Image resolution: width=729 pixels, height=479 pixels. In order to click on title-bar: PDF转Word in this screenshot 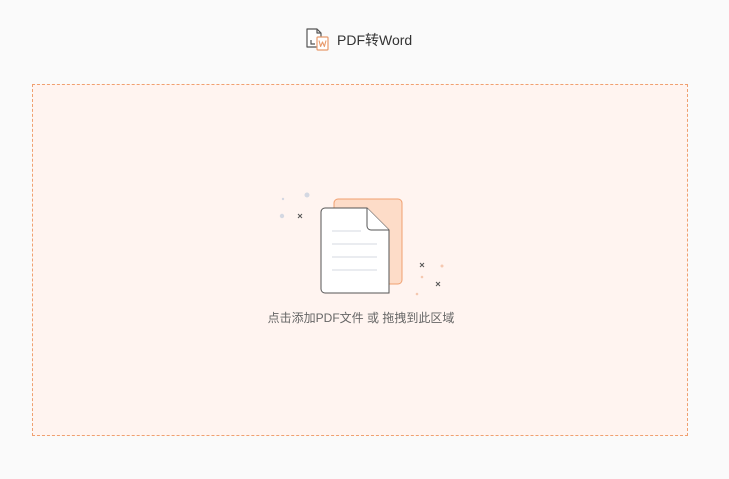, I will do `click(358, 40)`.